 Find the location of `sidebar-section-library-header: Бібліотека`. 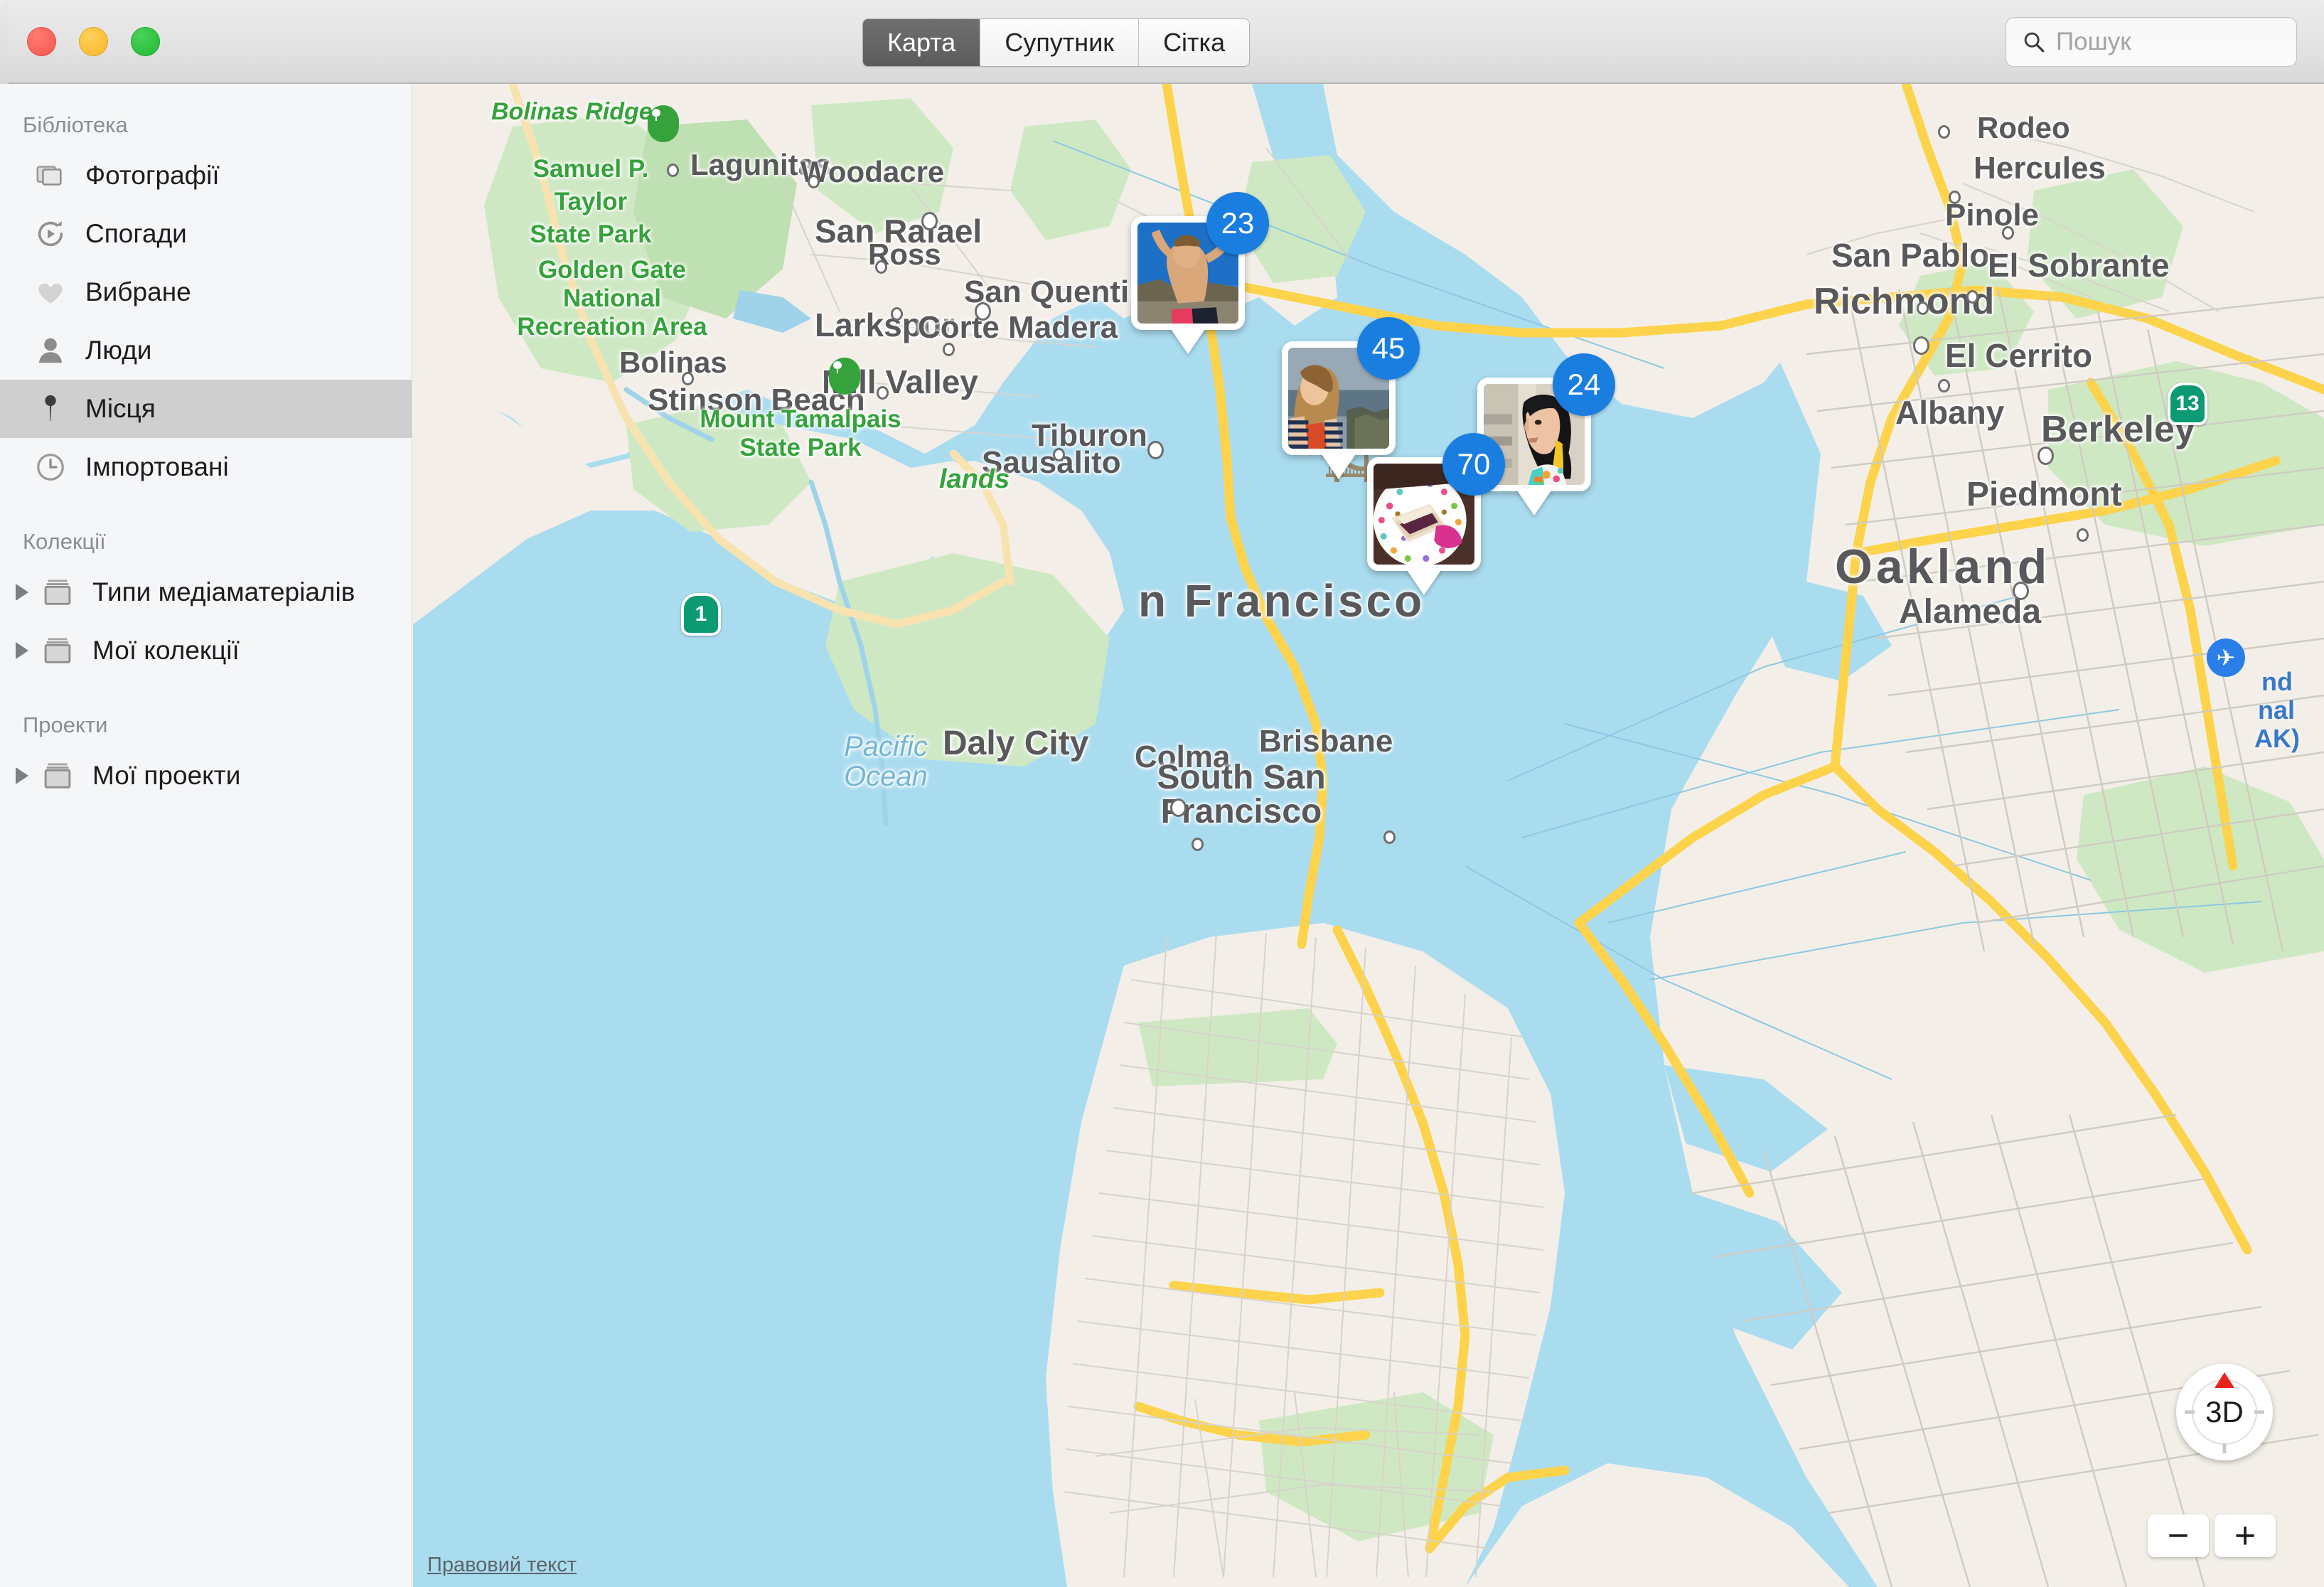

sidebar-section-library-header: Бібліотека is located at coordinates (75, 125).